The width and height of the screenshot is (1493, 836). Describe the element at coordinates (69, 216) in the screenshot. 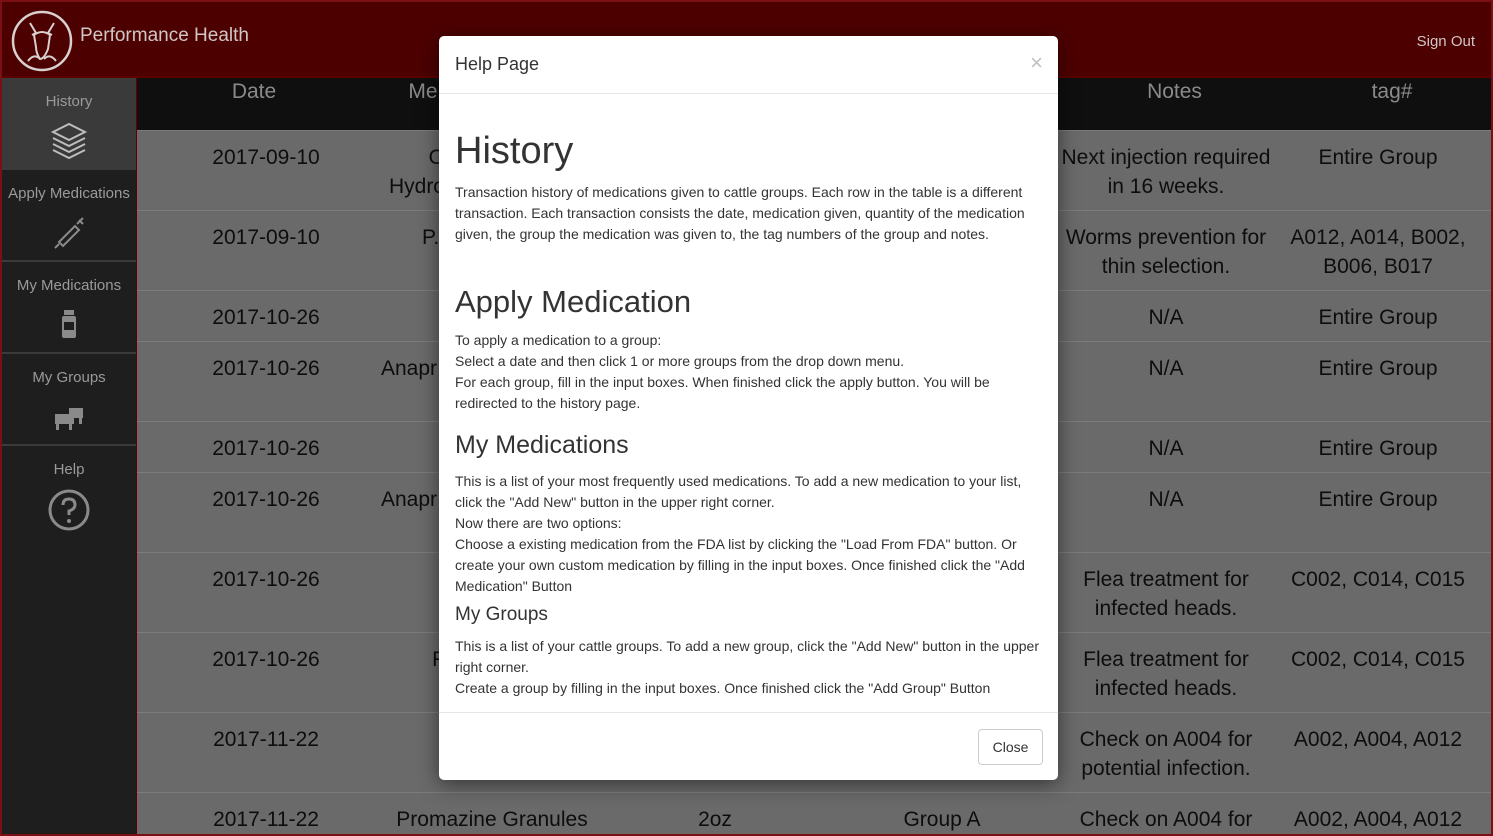

I see `sidebar-item-apply-medications: Apply Medications` at that location.